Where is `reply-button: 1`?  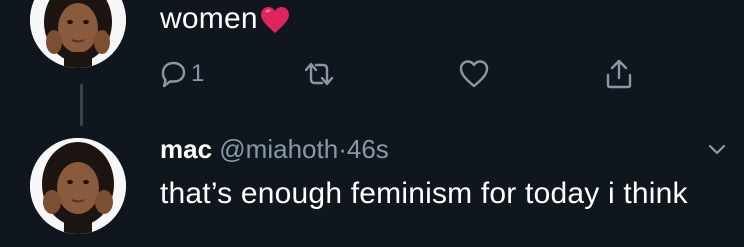
reply-button: 1 is located at coordinates (181, 74).